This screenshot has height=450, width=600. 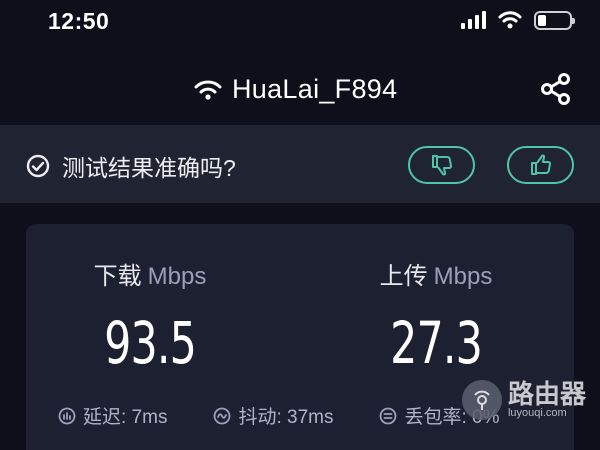 I want to click on latency-stat: 延迟: 7ms, so click(x=112, y=415).